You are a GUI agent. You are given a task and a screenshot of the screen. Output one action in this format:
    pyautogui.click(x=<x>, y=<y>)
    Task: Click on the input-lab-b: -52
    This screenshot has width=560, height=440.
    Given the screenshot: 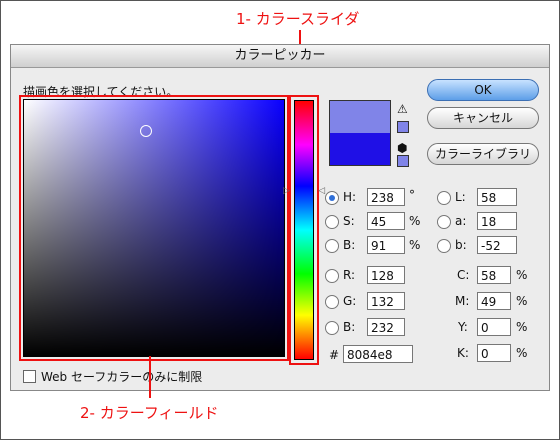 What is the action you would take?
    pyautogui.click(x=497, y=245)
    